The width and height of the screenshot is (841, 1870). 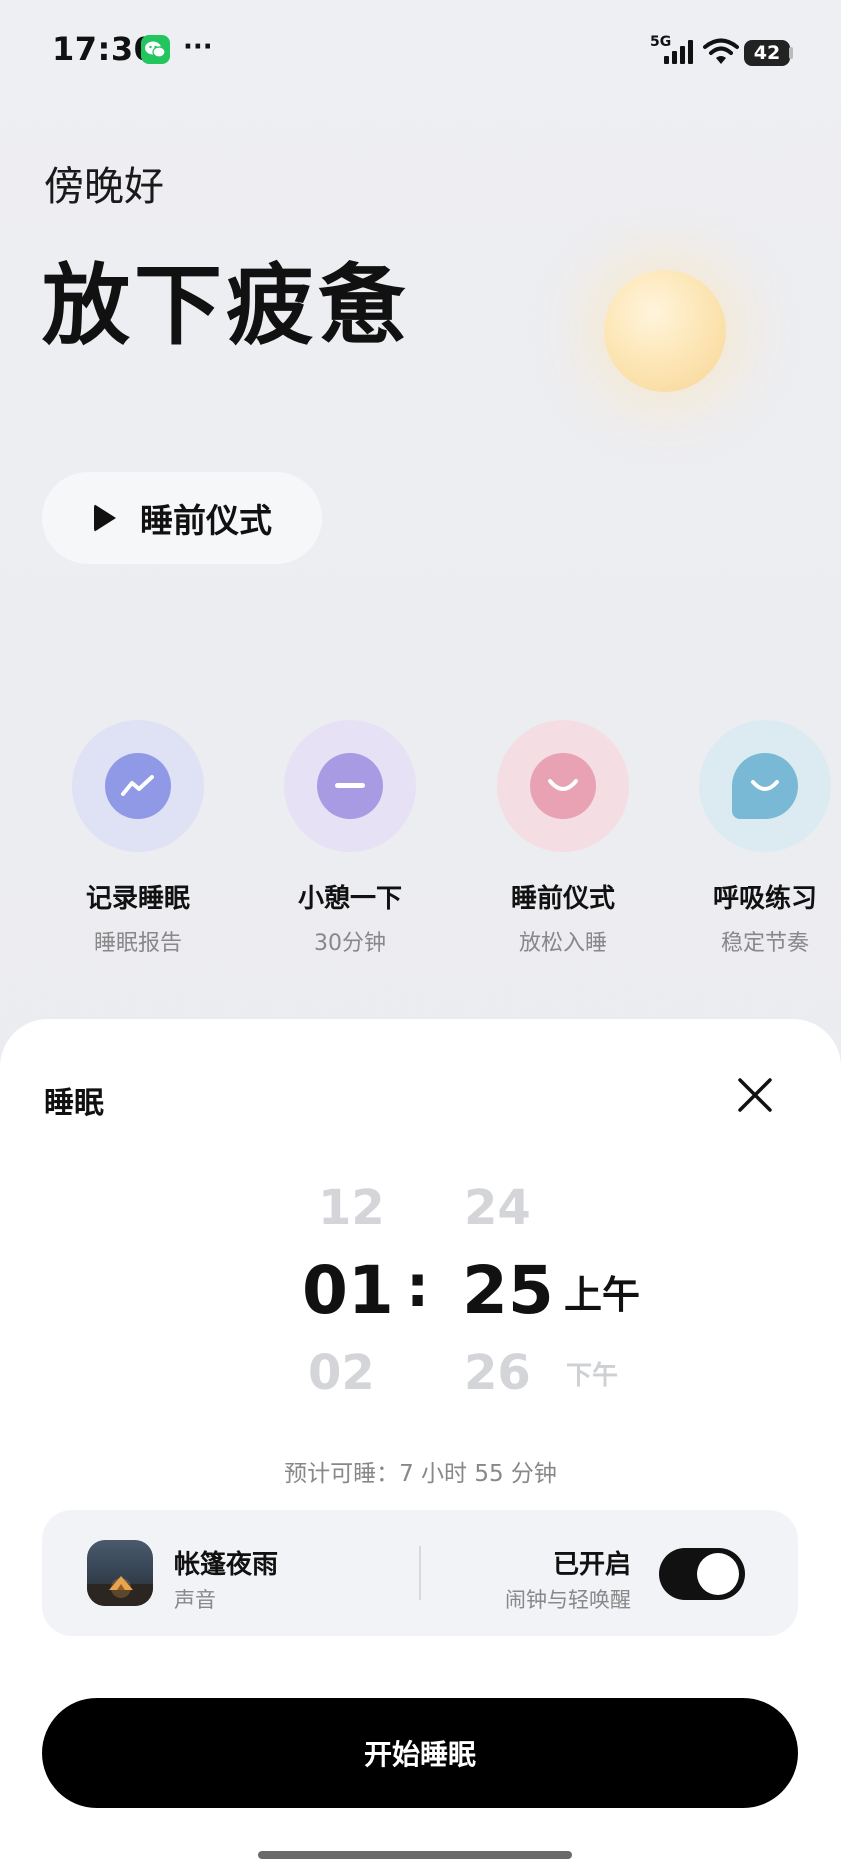 I want to click on shortcut-record-sleep: 记录睡眠 睡眠报告, so click(x=138, y=838).